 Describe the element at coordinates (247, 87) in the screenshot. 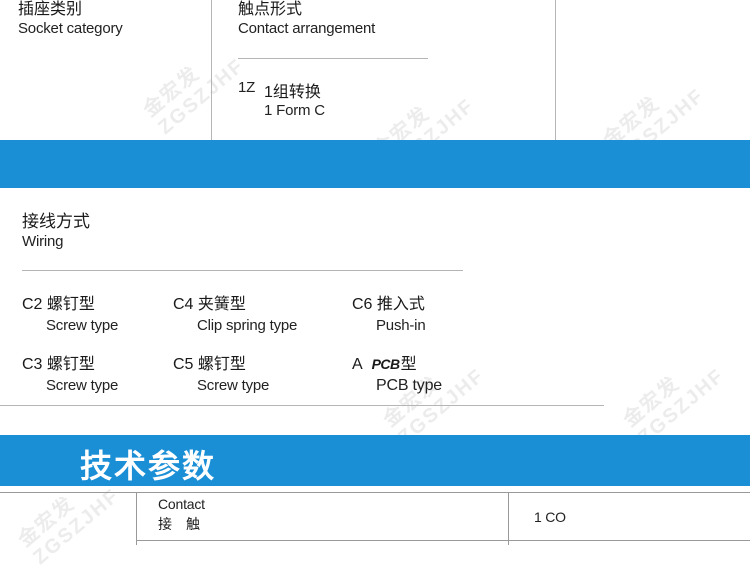

I see `form-code: 1Z` at that location.